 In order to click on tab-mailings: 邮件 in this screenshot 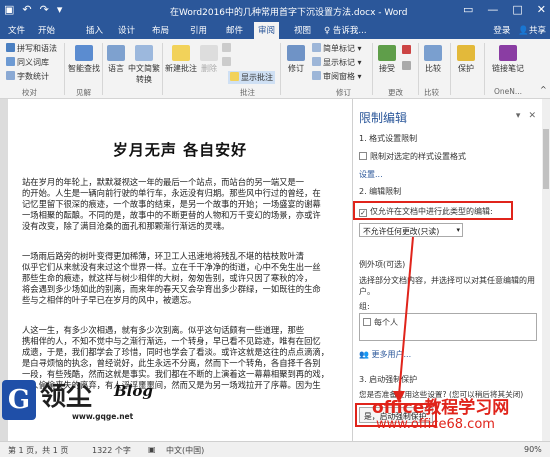, I will do `click(234, 30)`.